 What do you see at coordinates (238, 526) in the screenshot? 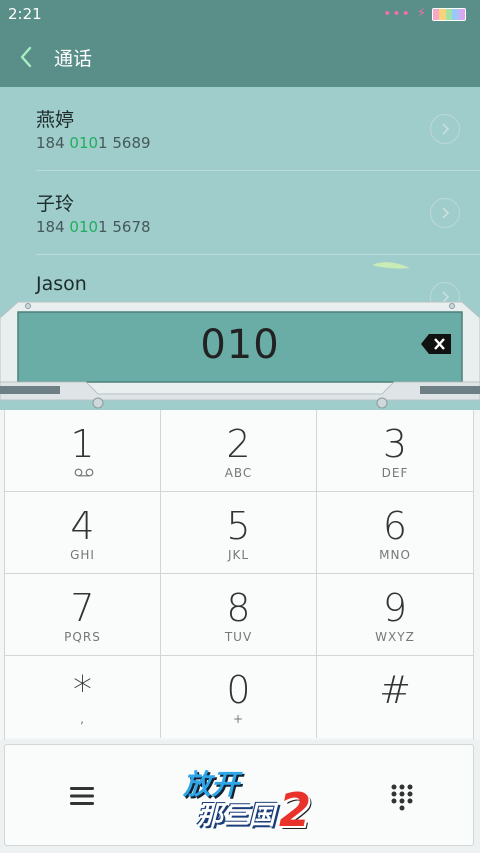
I see `key-digit: 5` at bounding box center [238, 526].